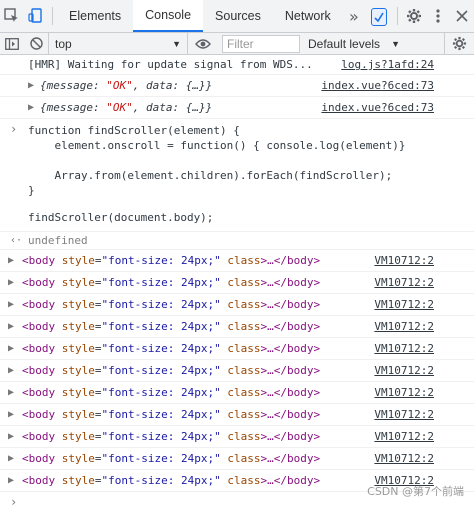 Image resolution: width=474 pixels, height=505 pixels. What do you see at coordinates (379, 17) in the screenshot?
I see `issues-badge-icon` at bounding box center [379, 17].